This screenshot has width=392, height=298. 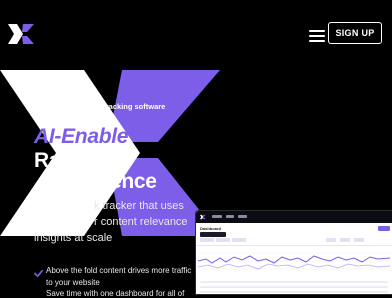 I want to click on dashboard-select, so click(x=213, y=234).